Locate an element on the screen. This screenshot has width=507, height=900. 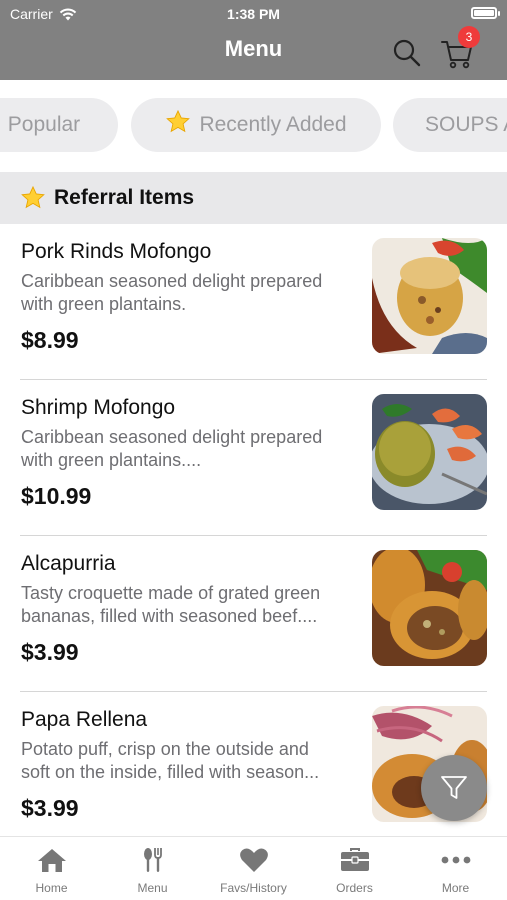
tab-bar: Home Menu Favs/History Orders More is located at coordinates (253, 868).